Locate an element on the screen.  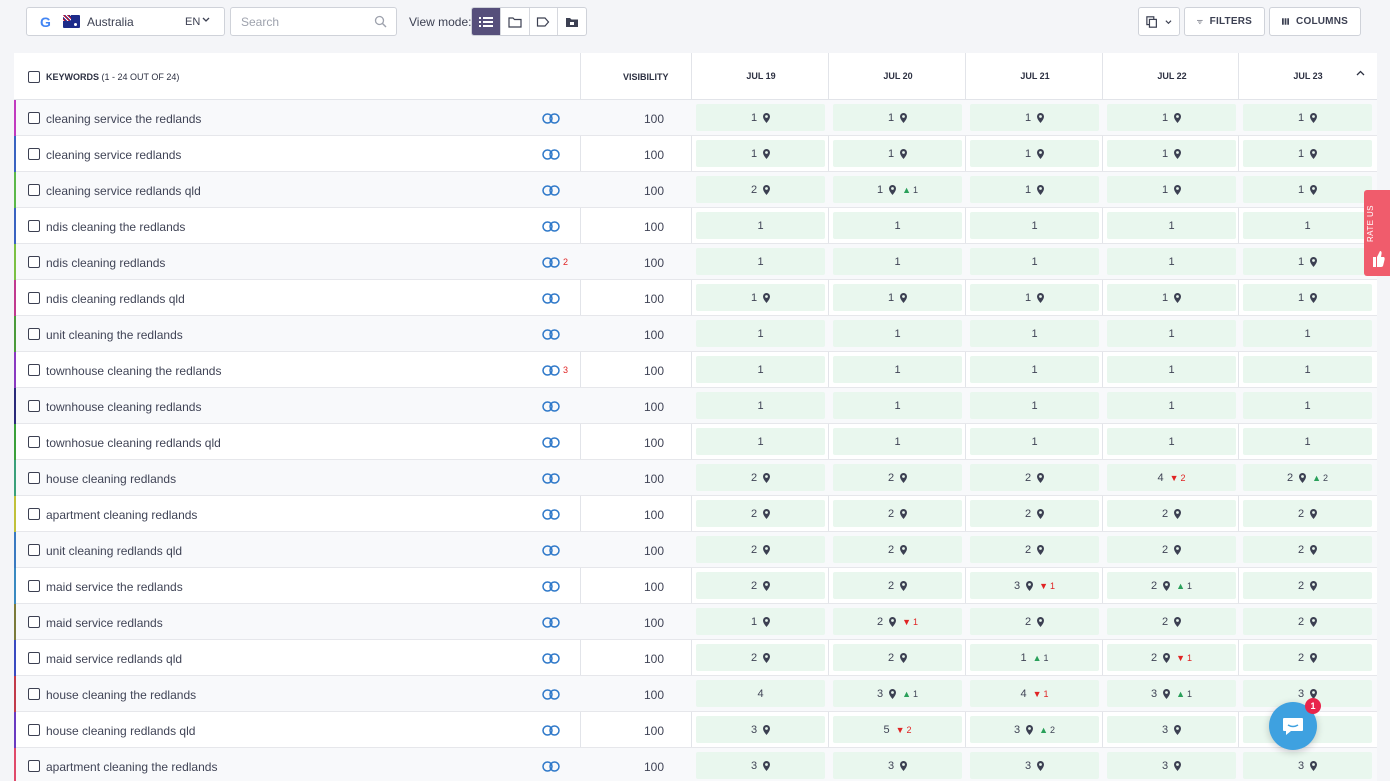
rank-cell: 1 ▲ 1 is located at coordinates (897, 189).